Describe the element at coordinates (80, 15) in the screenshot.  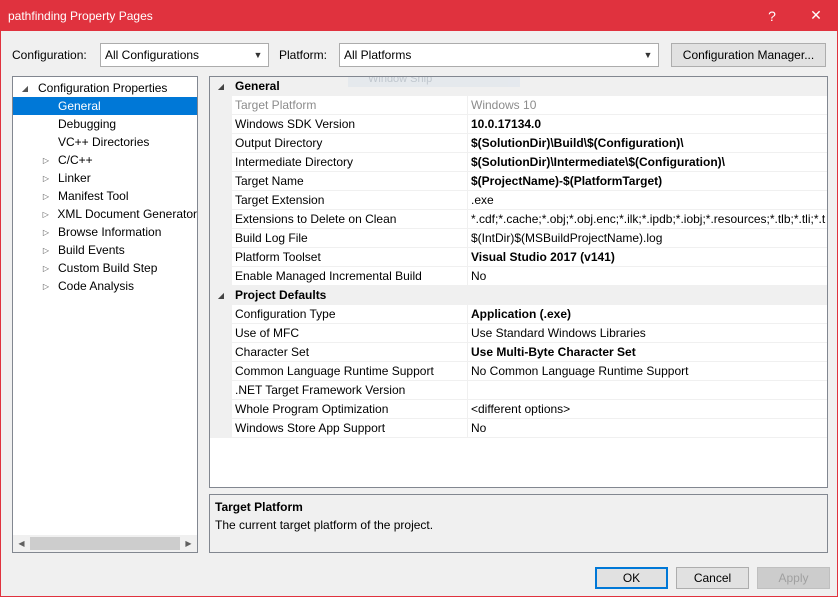
I see `window-title: pathfinding Property Pages` at that location.